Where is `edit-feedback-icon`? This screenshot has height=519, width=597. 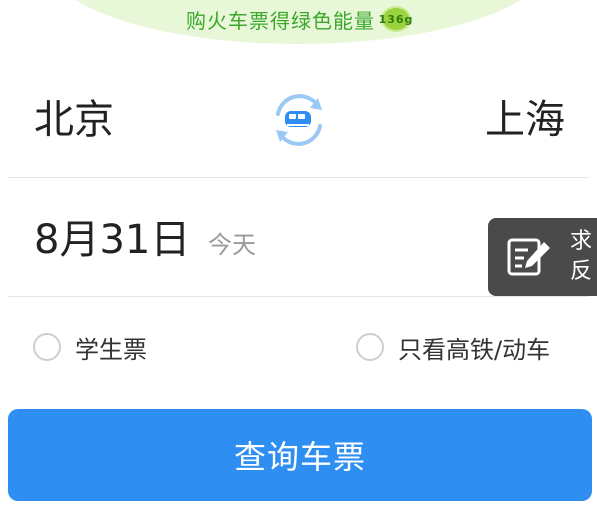
edit-feedback-icon is located at coordinates (528, 257).